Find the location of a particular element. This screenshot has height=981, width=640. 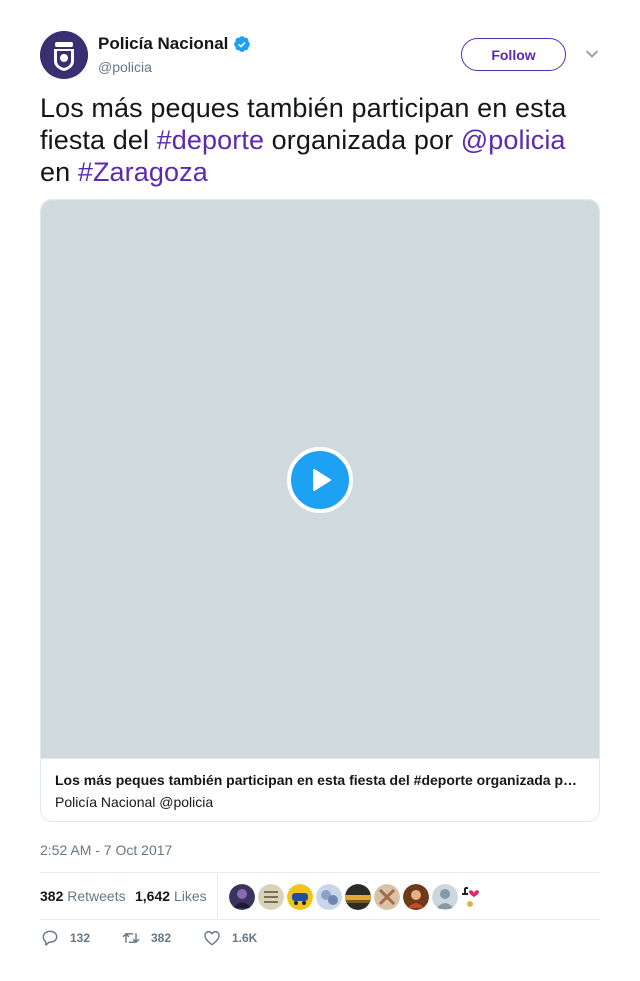

tweet-header: Policía Nacional @policia Follow is located at coordinates (320, 55).